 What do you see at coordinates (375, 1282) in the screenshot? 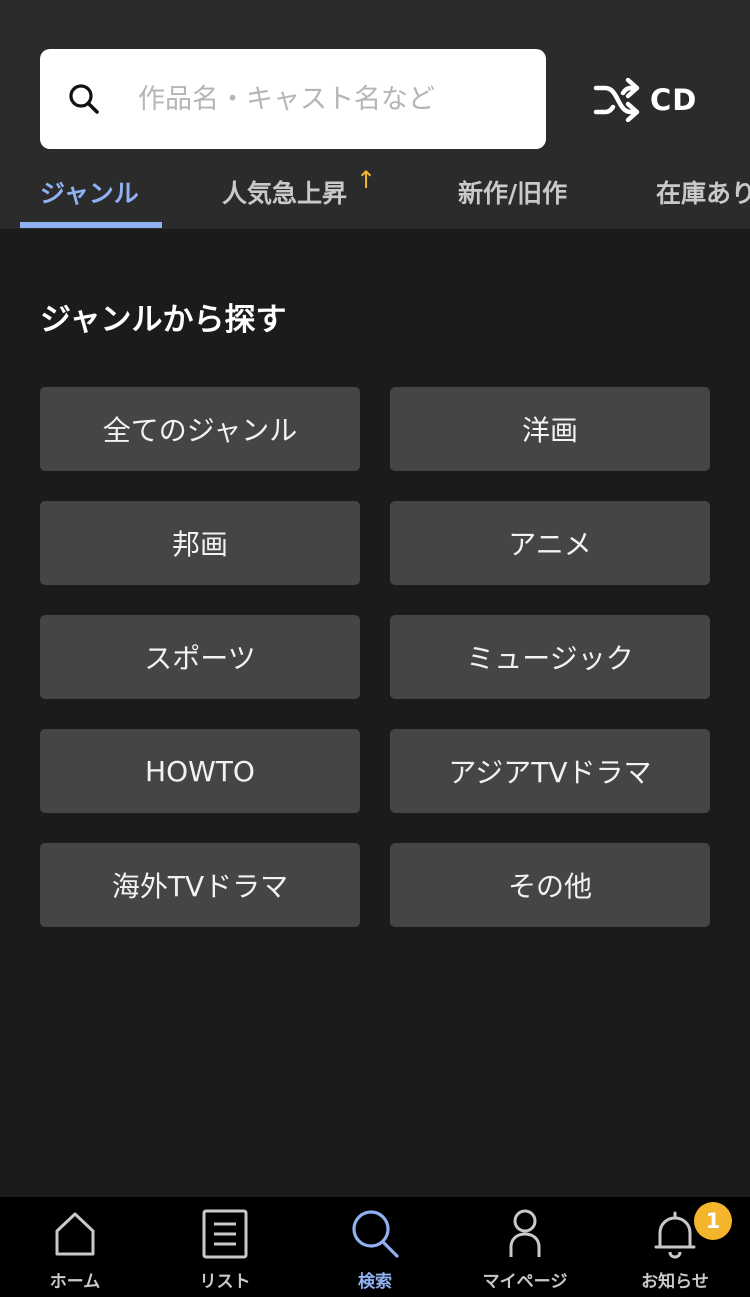
I see `nav-label: 検索` at bounding box center [375, 1282].